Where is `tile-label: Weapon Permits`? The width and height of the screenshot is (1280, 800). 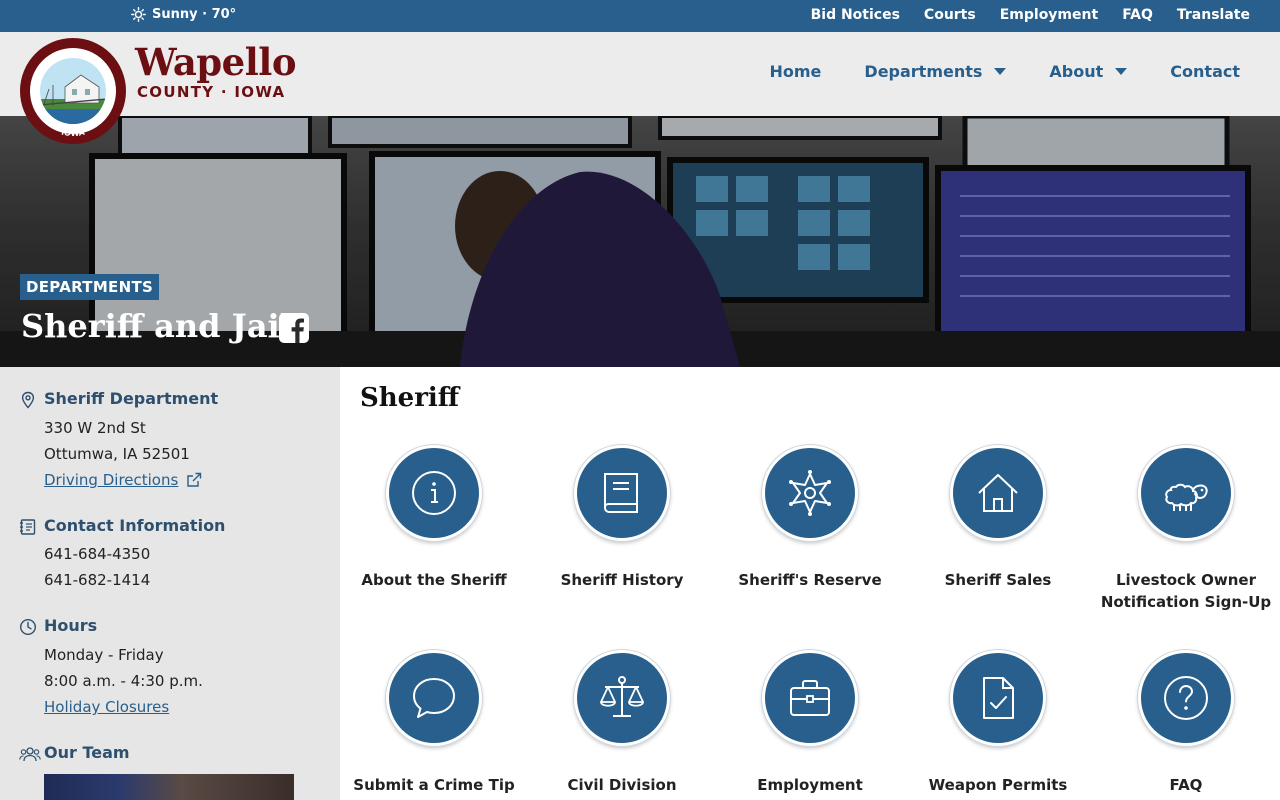 tile-label: Weapon Permits is located at coordinates (998, 785).